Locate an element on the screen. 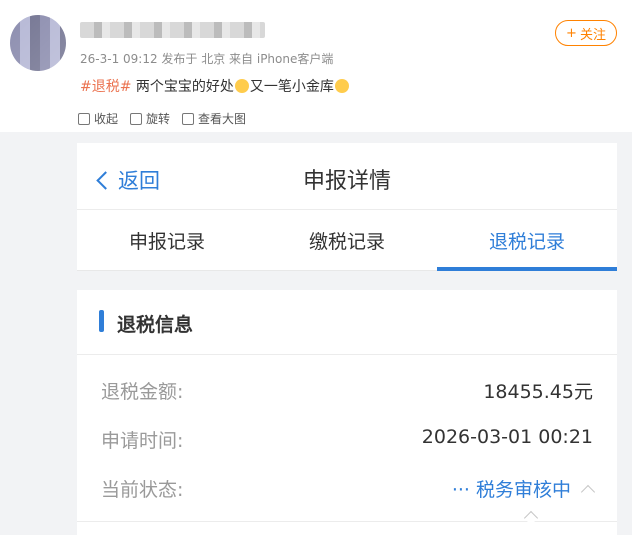 The height and width of the screenshot is (535, 632). username-blurred is located at coordinates (172, 30).